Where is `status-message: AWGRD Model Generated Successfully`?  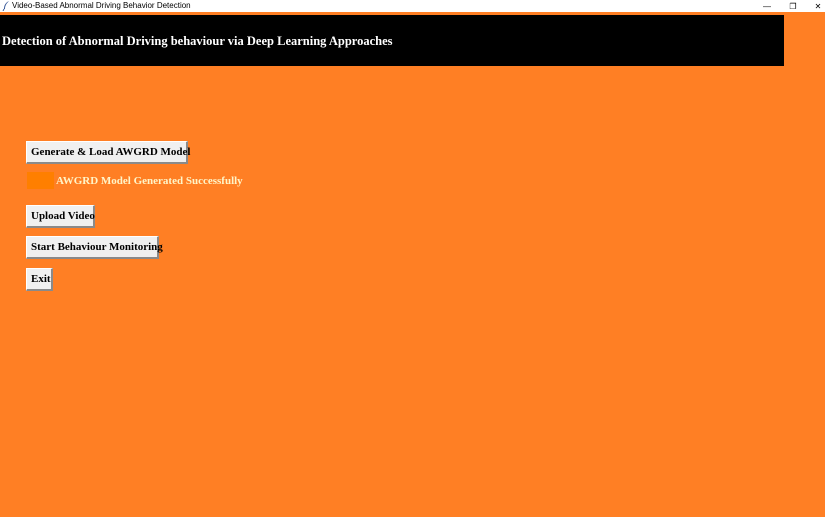 status-message: AWGRD Model Generated Successfully is located at coordinates (149, 181).